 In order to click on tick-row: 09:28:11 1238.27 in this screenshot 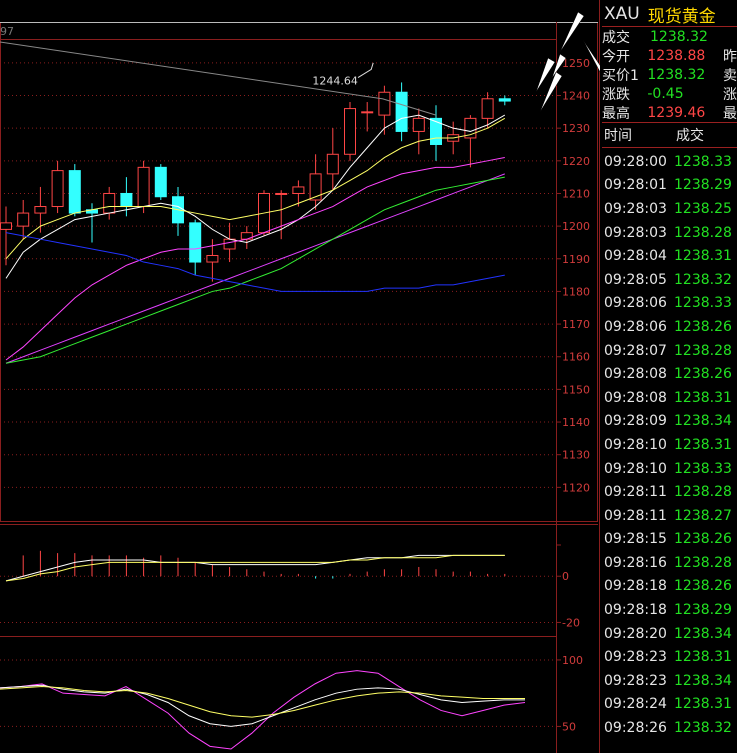, I will do `click(669, 516)`.